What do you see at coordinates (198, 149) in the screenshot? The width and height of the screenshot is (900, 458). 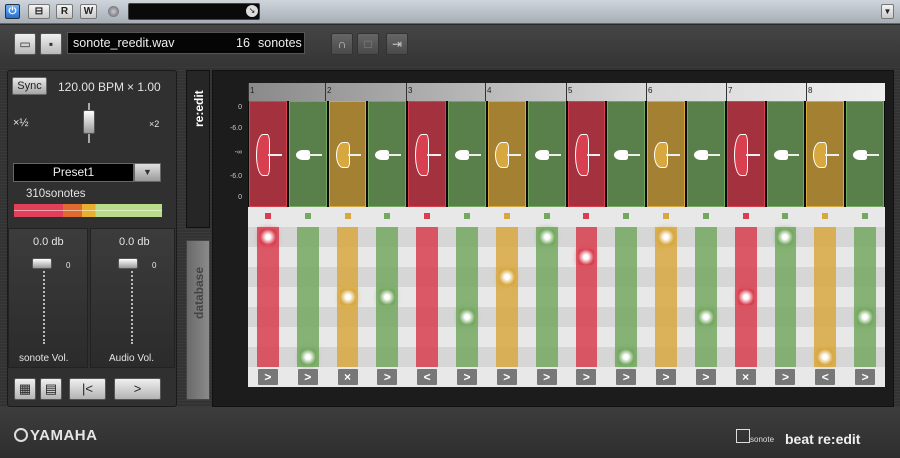 I see `tab-reedit: re:edit` at bounding box center [198, 149].